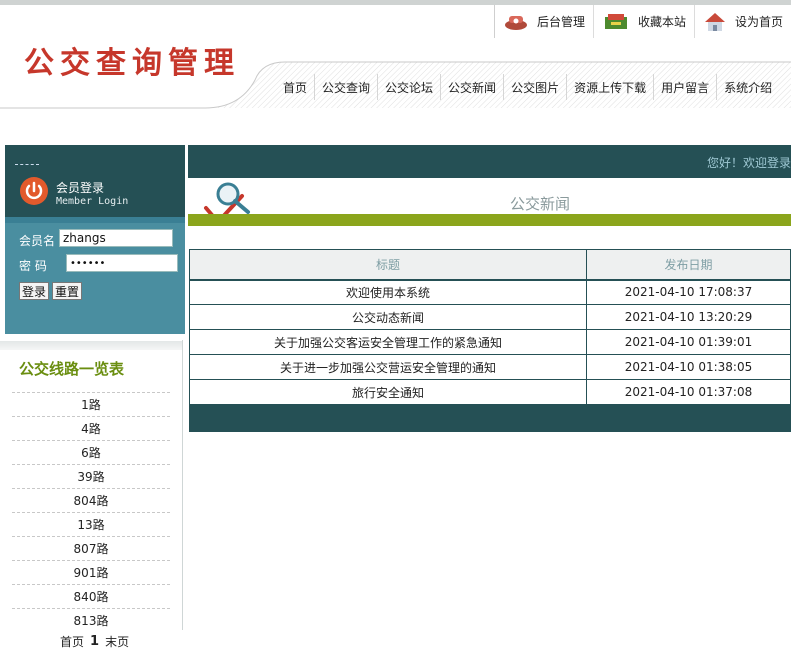 The width and height of the screenshot is (791, 670). I want to click on route-pager: 首页 1 末页, so click(94, 641).